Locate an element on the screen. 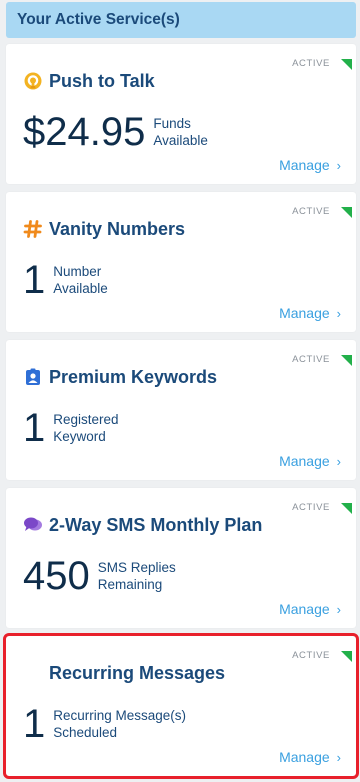 The height and width of the screenshot is (782, 360). value-label-line1: SMS Replies is located at coordinates (136, 567).